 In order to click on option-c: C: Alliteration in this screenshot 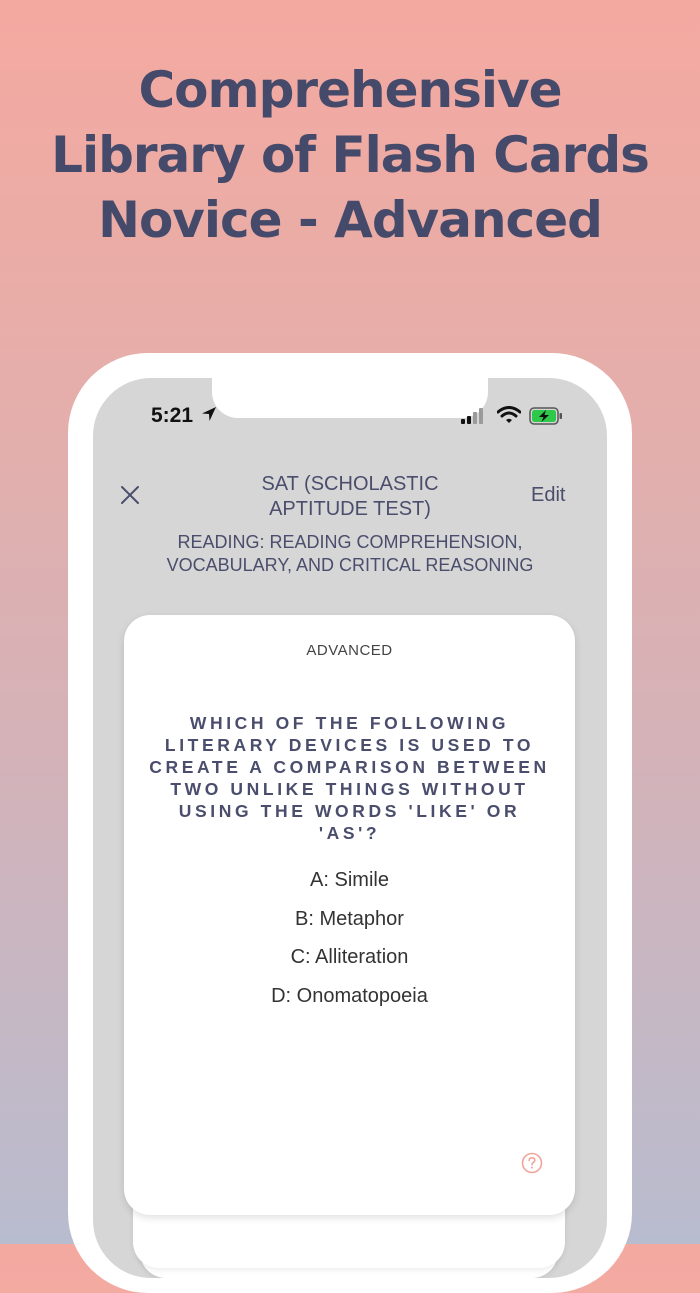, I will do `click(349, 963)`.